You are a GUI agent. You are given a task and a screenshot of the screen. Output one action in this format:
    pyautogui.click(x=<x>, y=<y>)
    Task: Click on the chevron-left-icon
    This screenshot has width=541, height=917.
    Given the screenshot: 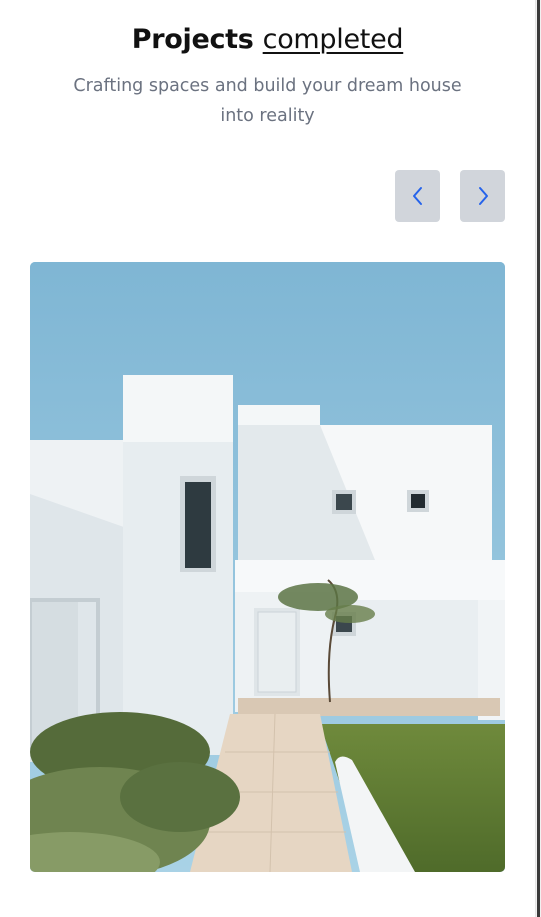 What is the action you would take?
    pyautogui.click(x=417, y=196)
    